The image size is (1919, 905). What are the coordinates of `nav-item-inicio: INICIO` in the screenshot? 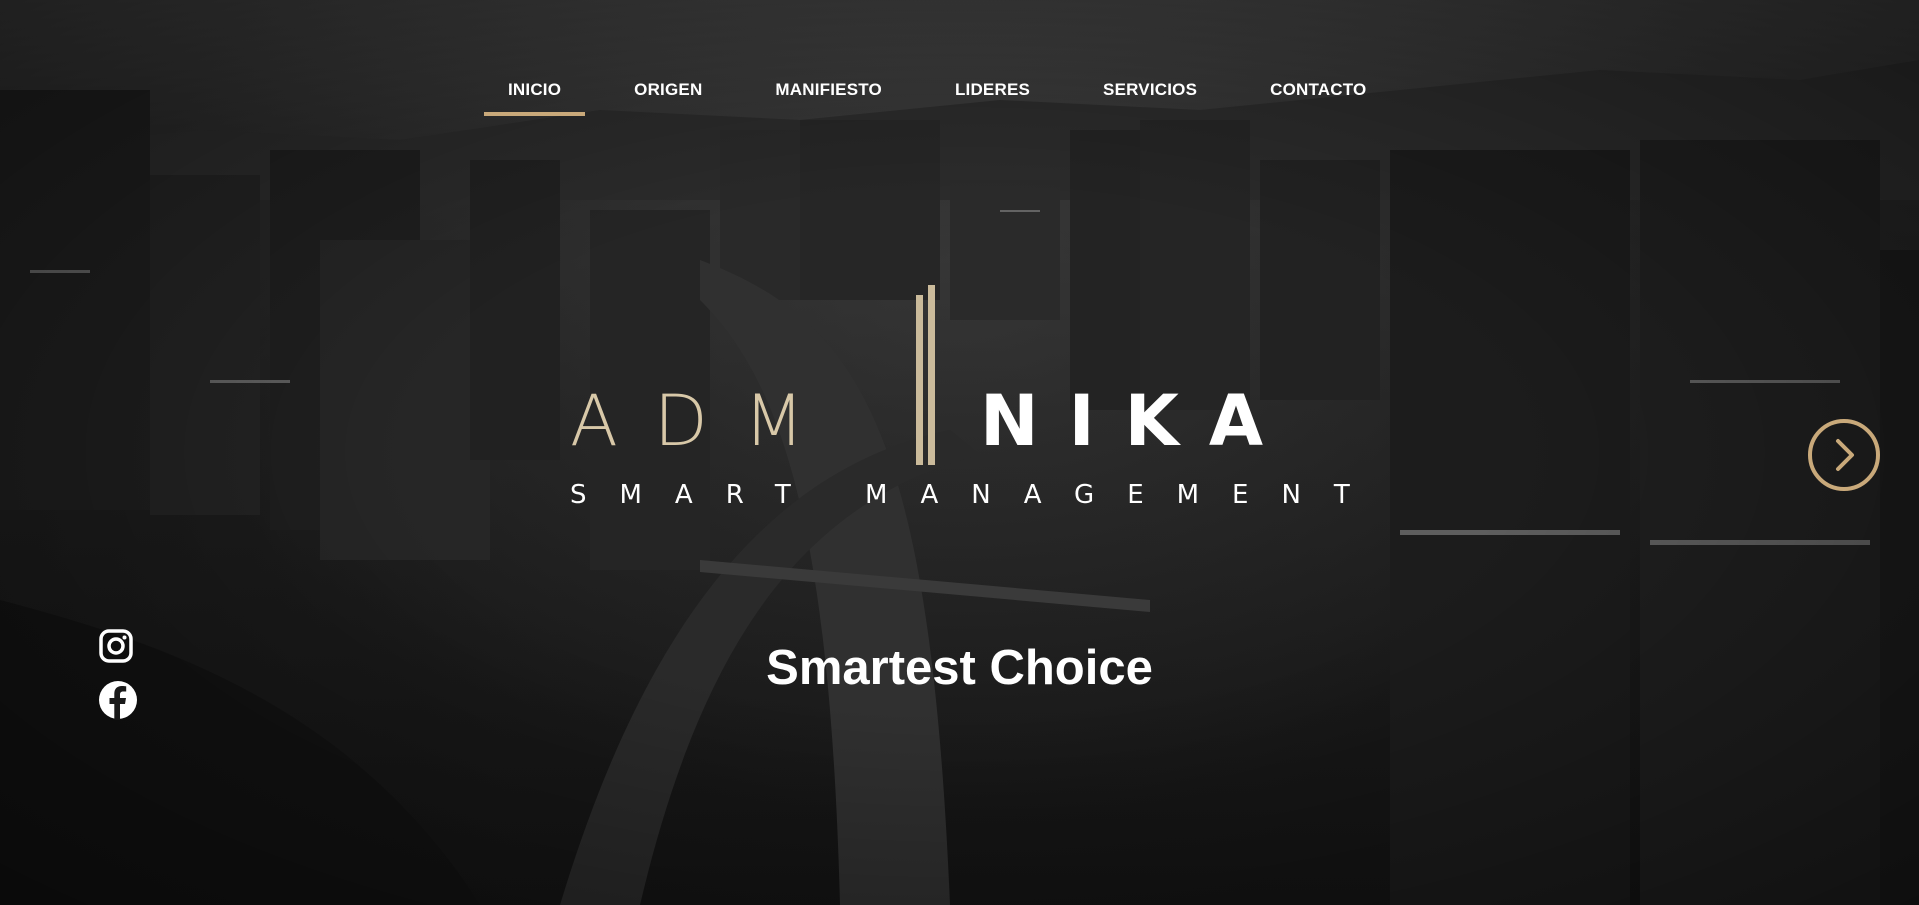 It's located at (535, 93).